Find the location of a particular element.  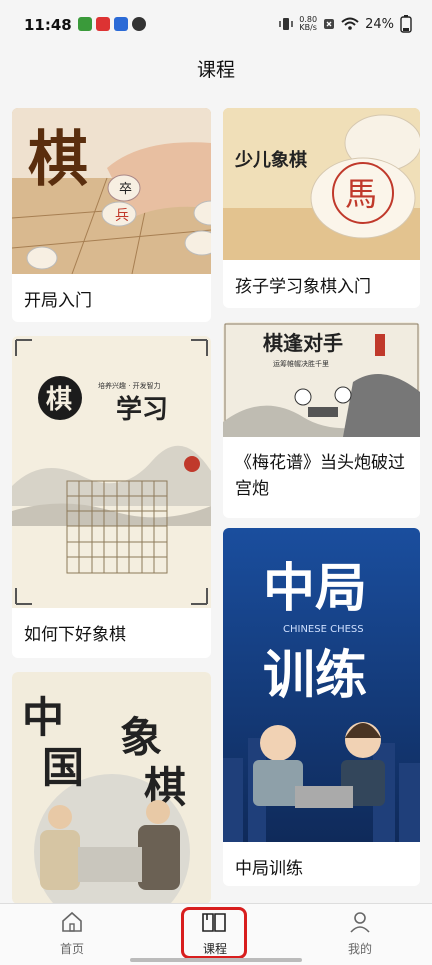

status-app-icons is located at coordinates (112, 24).